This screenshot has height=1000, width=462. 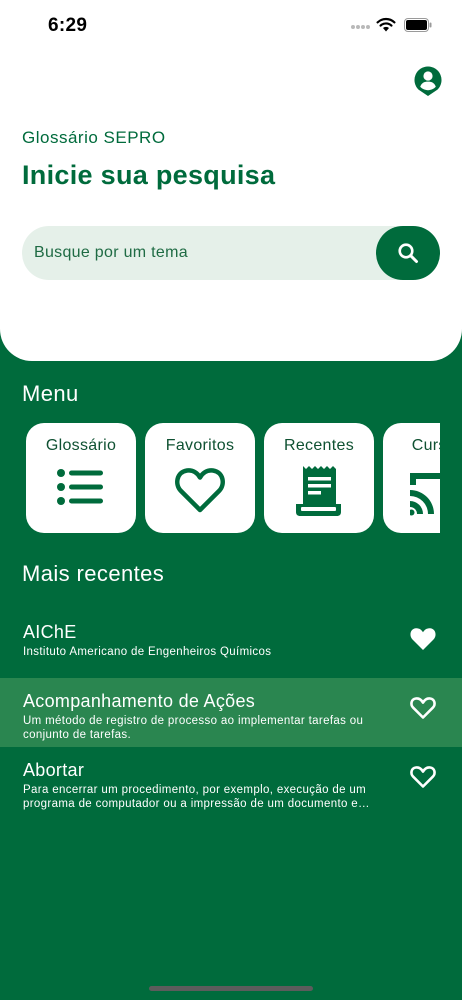 I want to click on recent-item-title: Acompanhamento de Ações, so click(x=139, y=701).